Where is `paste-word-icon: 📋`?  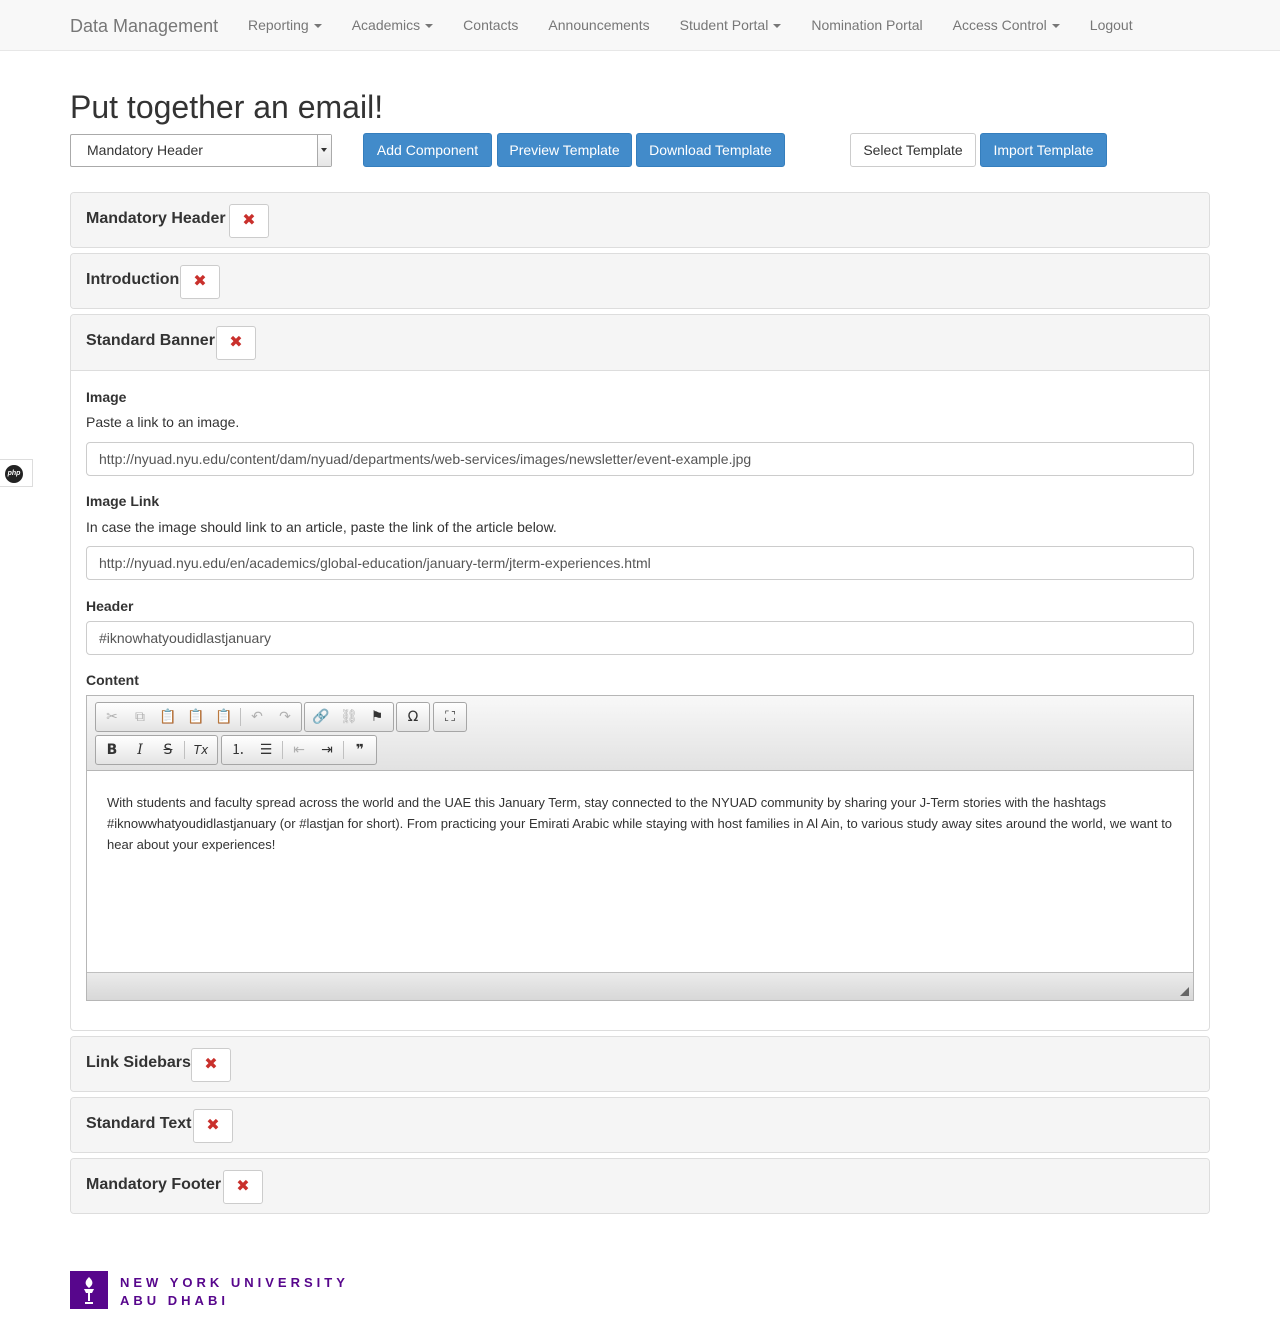 paste-word-icon: 📋 is located at coordinates (224, 717).